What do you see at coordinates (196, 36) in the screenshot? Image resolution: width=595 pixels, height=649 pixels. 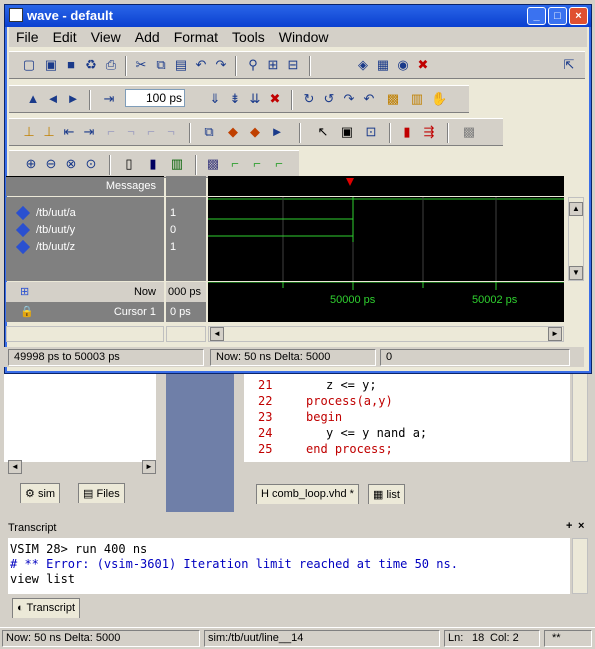 I see `menu-format: Format` at bounding box center [196, 36].